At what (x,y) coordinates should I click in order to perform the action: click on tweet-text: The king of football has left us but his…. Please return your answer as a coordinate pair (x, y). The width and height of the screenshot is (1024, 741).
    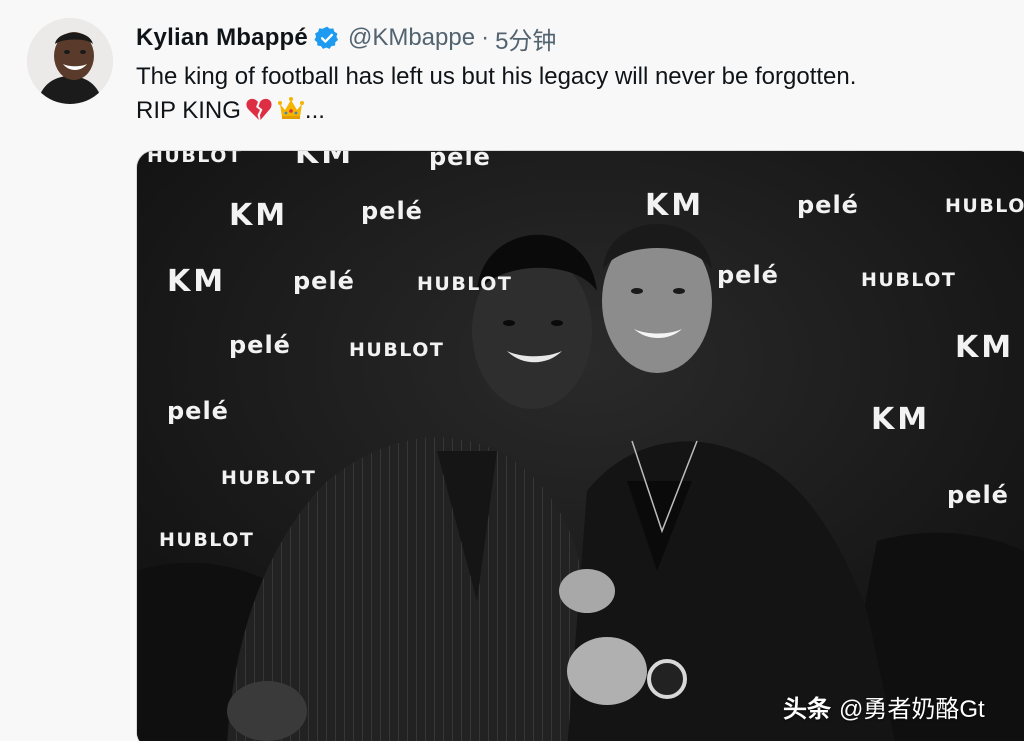
    Looking at the image, I should click on (496, 94).